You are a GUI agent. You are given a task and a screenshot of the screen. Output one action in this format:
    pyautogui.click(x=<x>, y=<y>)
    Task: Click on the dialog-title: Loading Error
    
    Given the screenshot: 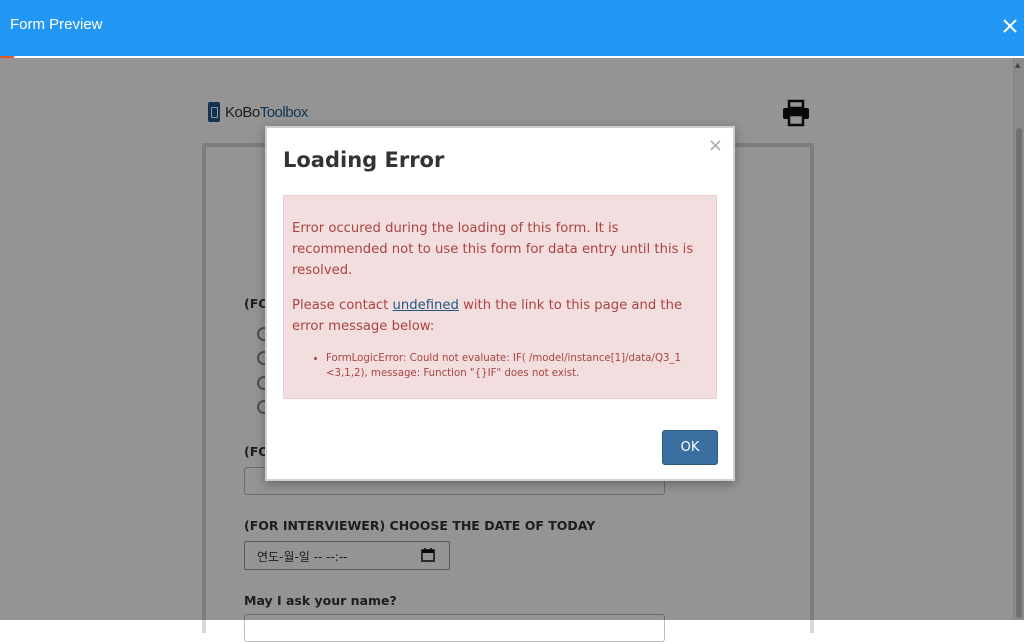 What is the action you would take?
    pyautogui.click(x=364, y=160)
    